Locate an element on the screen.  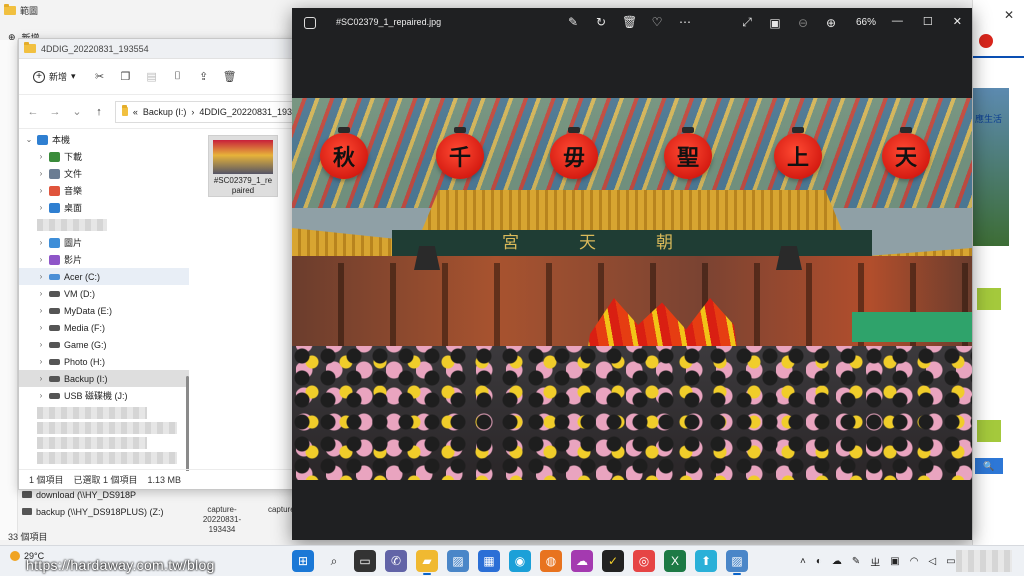
background-file-item: capture-20220831-193434 is located at coordinates (222, 520).